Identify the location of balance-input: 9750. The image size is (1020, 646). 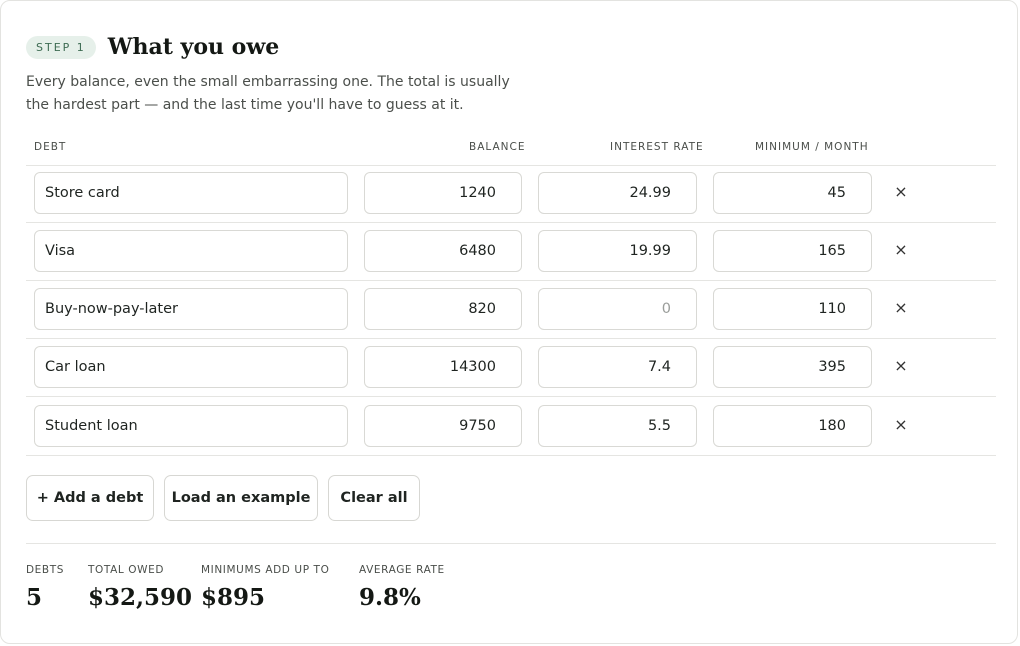
(443, 426).